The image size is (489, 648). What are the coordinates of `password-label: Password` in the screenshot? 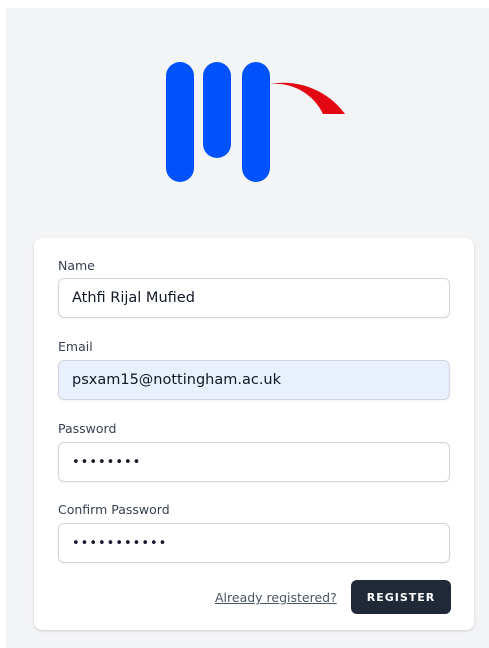 It's located at (87, 428).